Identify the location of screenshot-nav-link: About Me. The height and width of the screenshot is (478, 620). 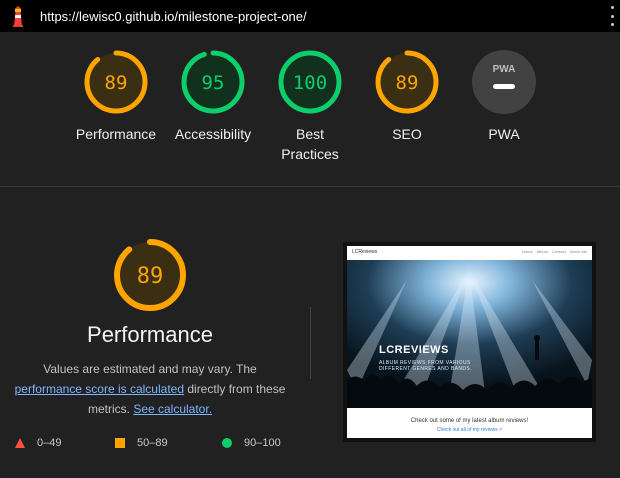
(578, 251).